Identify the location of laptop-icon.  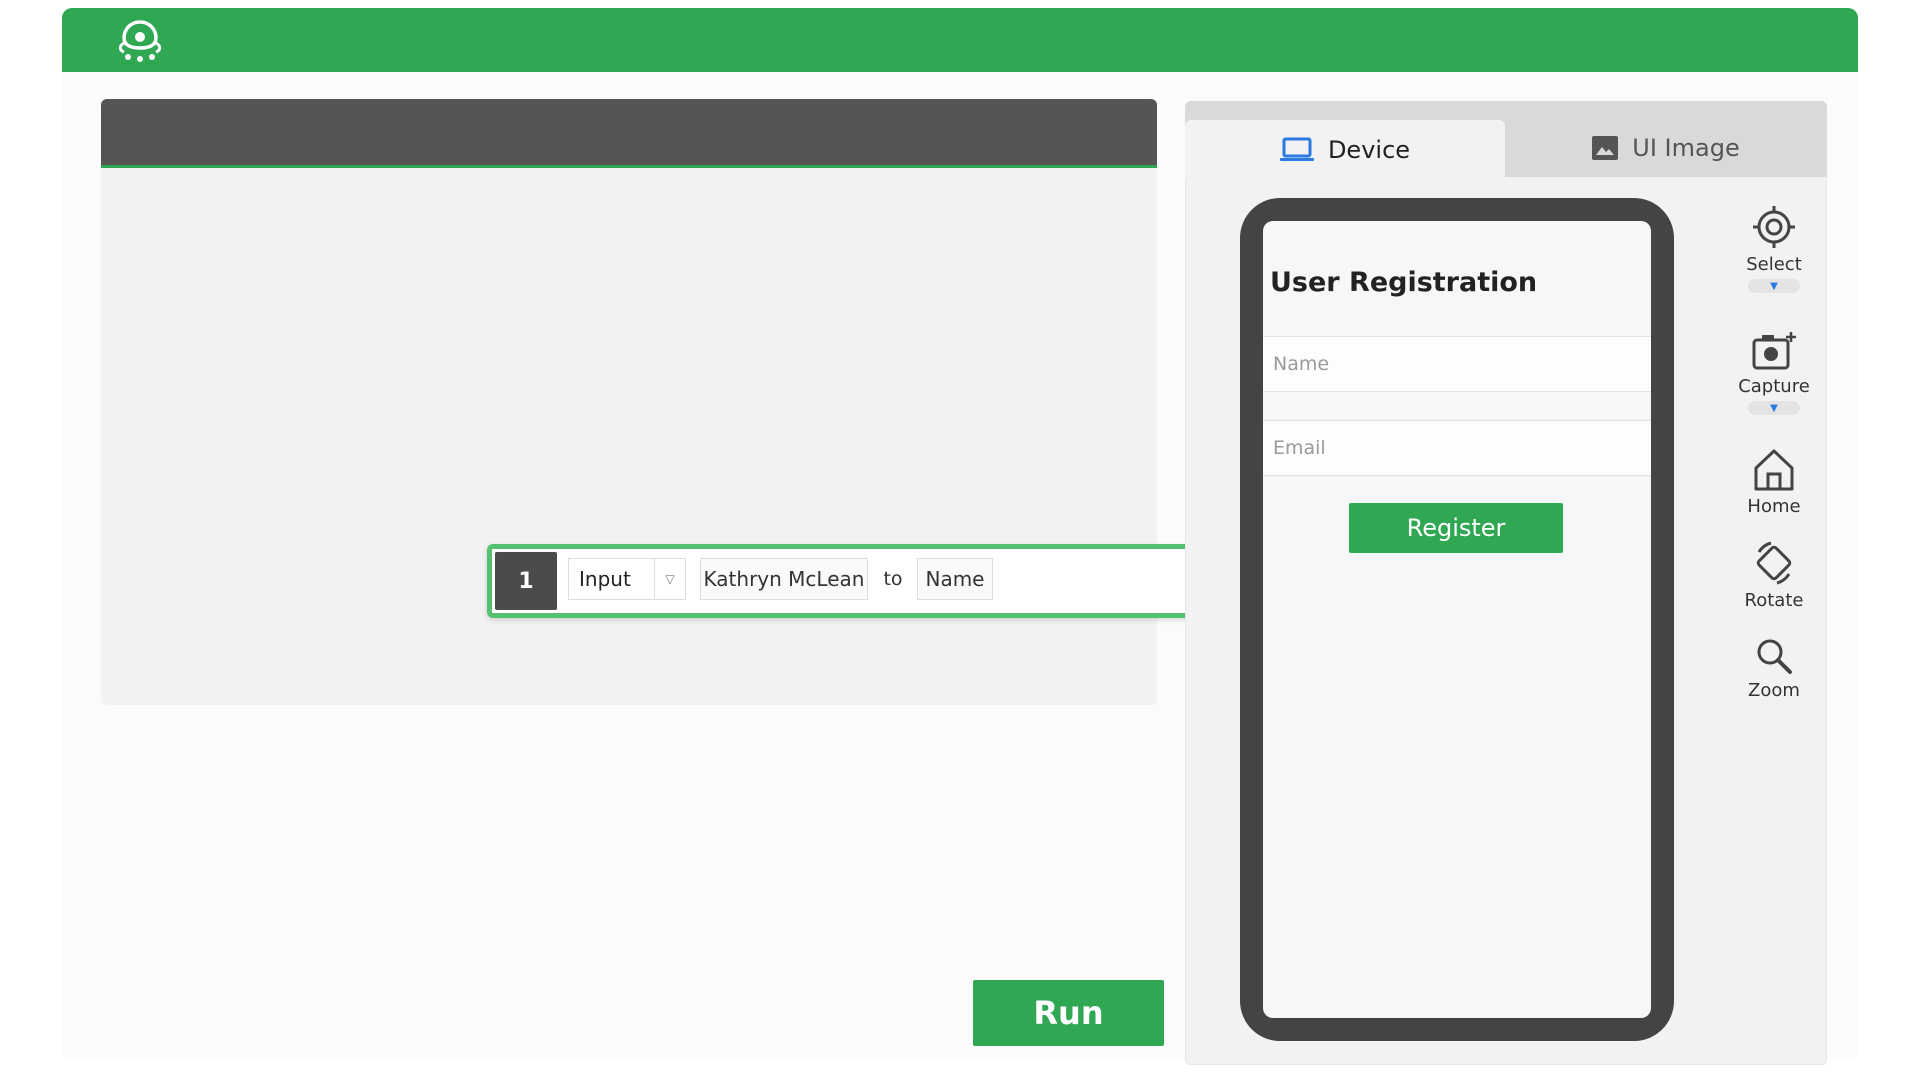
(1296, 149).